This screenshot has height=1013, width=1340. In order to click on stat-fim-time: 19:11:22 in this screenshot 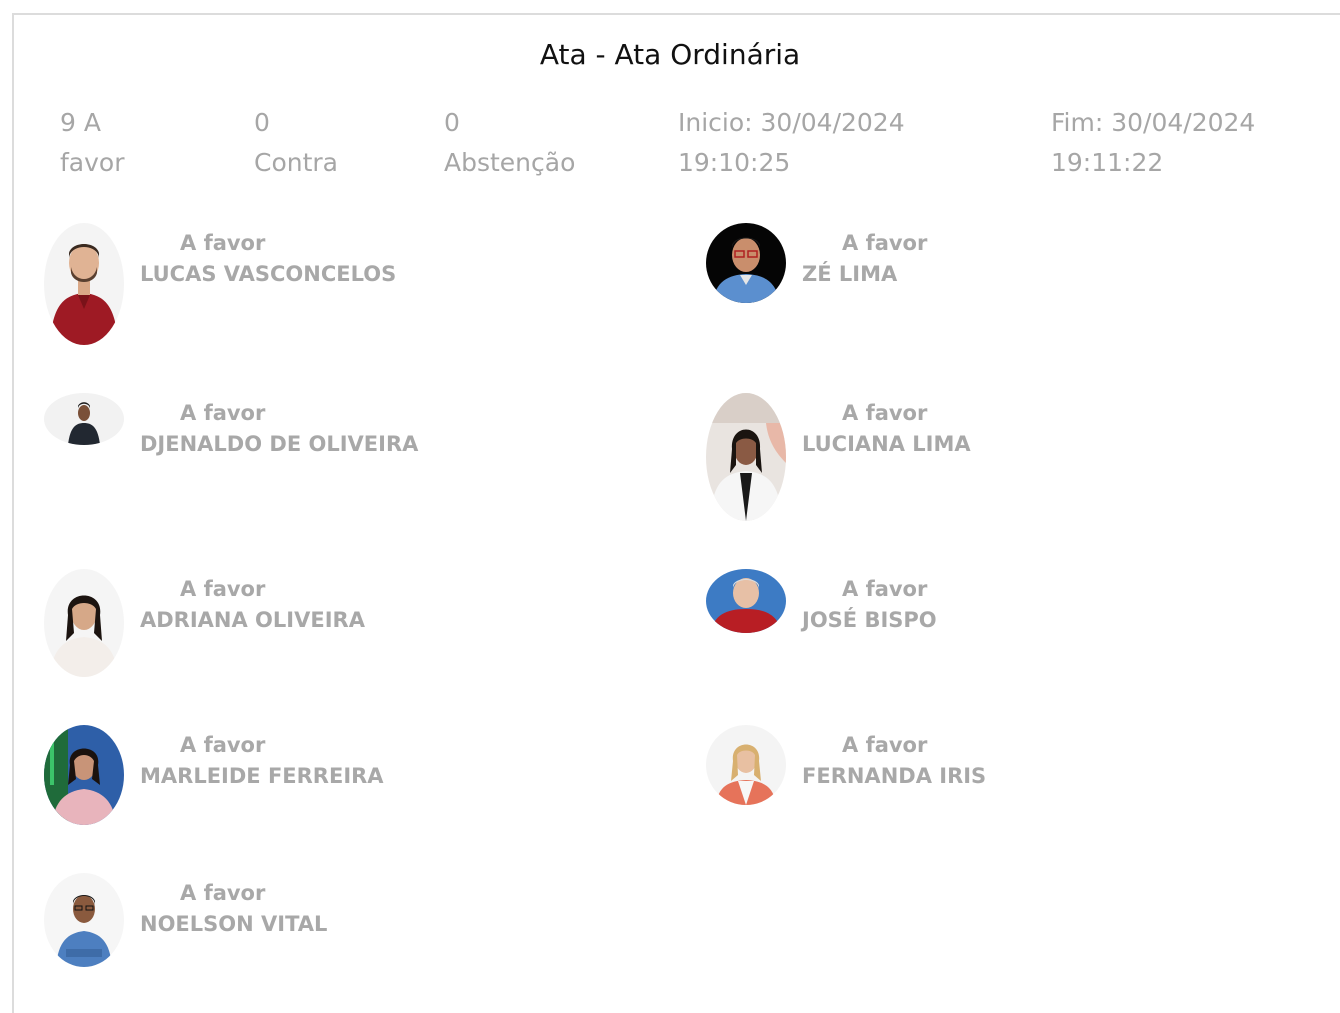, I will do `click(1107, 162)`.